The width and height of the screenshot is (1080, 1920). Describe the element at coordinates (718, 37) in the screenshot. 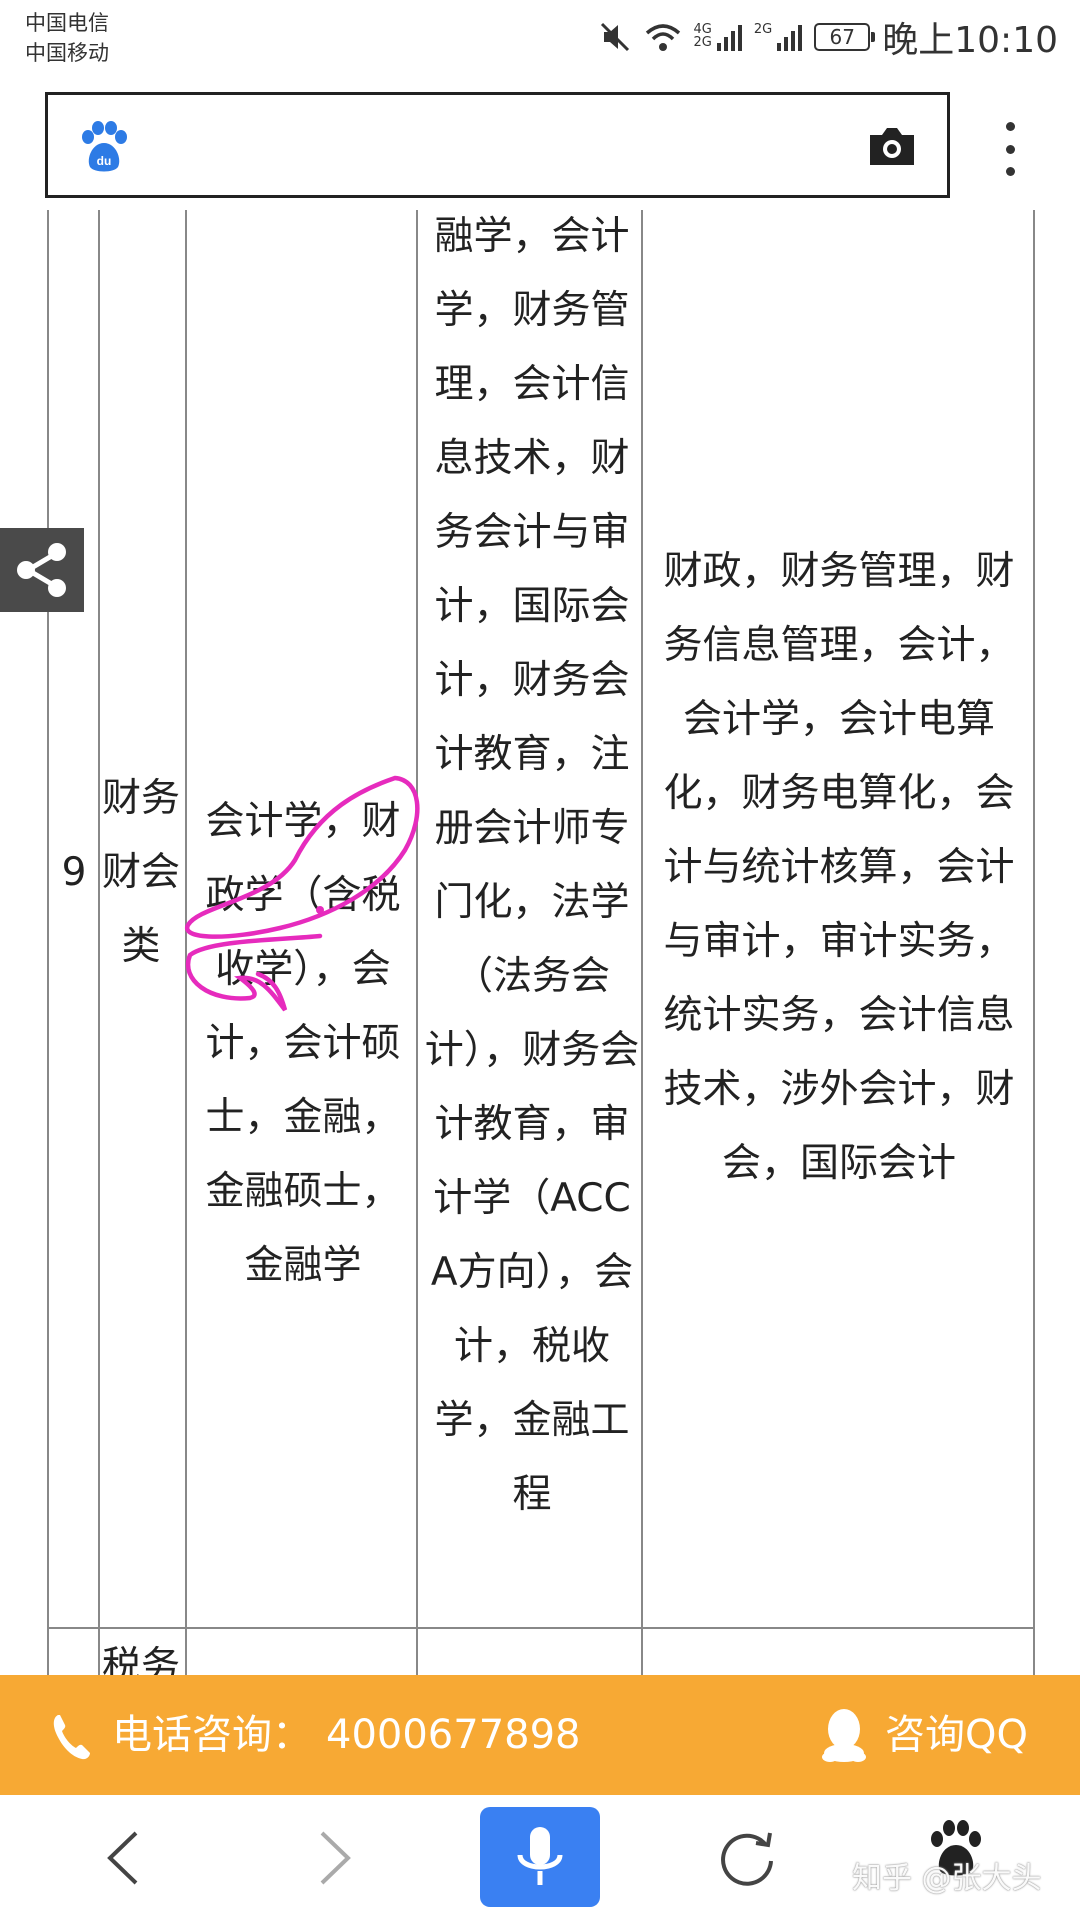

I see `signal-icon-1: 4G 2G` at that location.